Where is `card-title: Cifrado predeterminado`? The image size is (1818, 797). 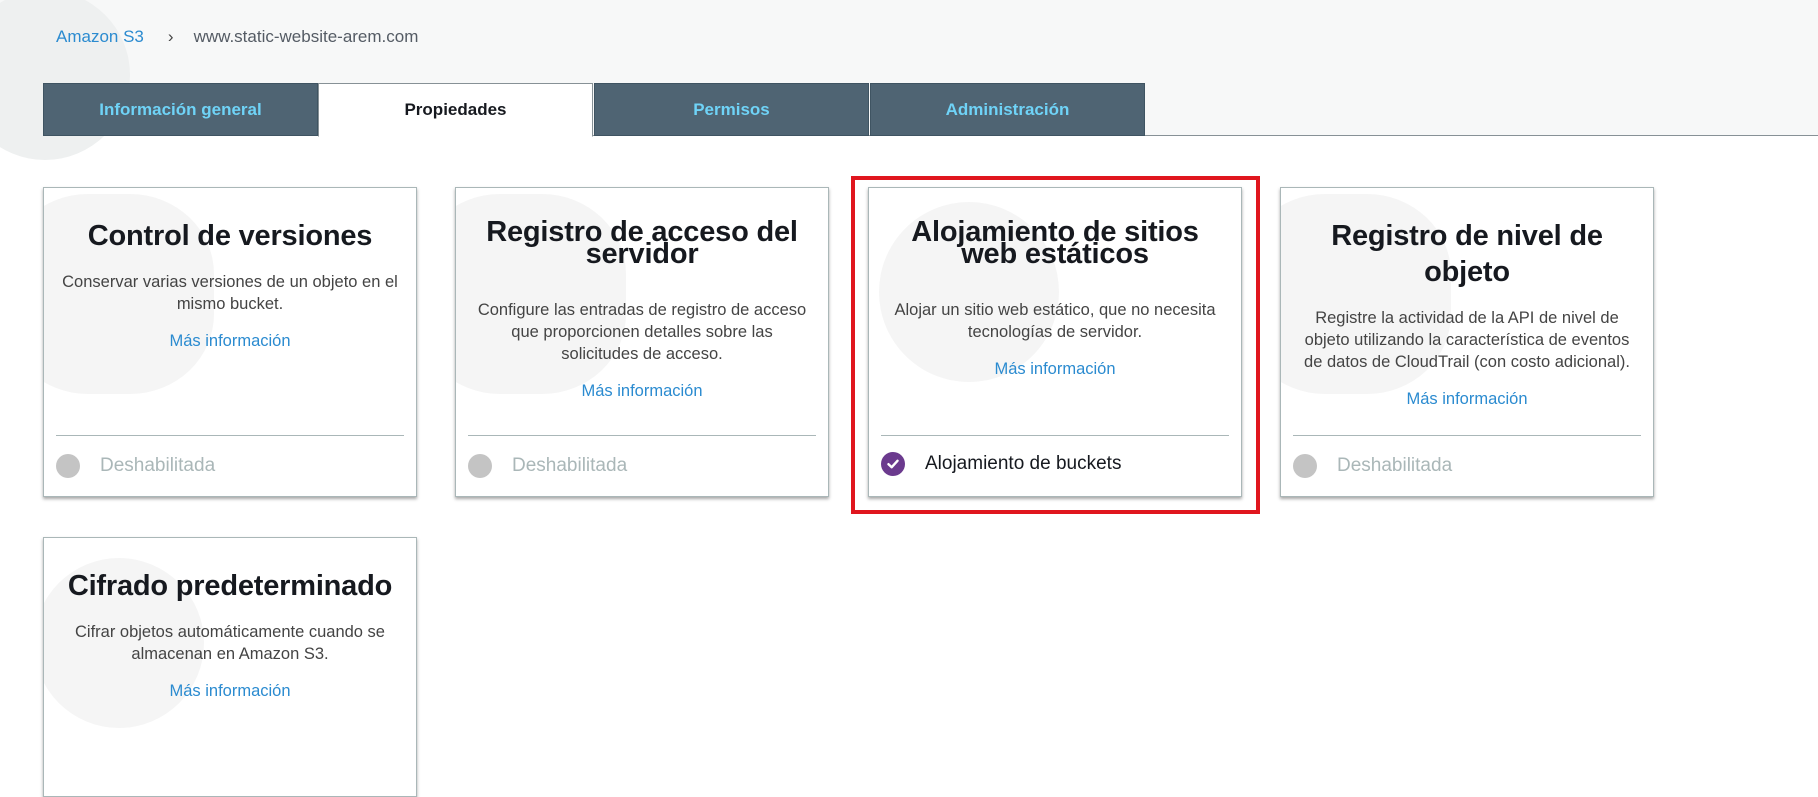
card-title: Cifrado predeterminado is located at coordinates (230, 586).